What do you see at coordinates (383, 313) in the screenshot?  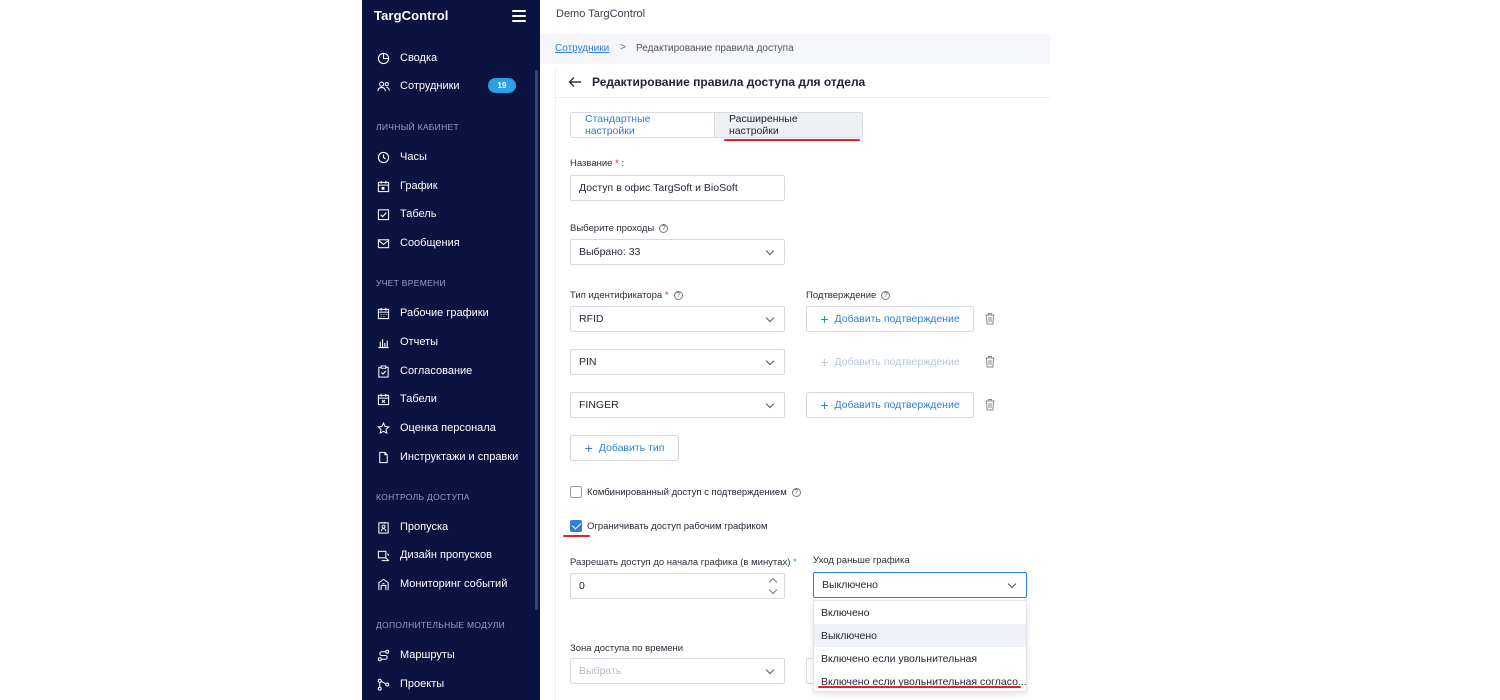 I see `calendar-grid-icon` at bounding box center [383, 313].